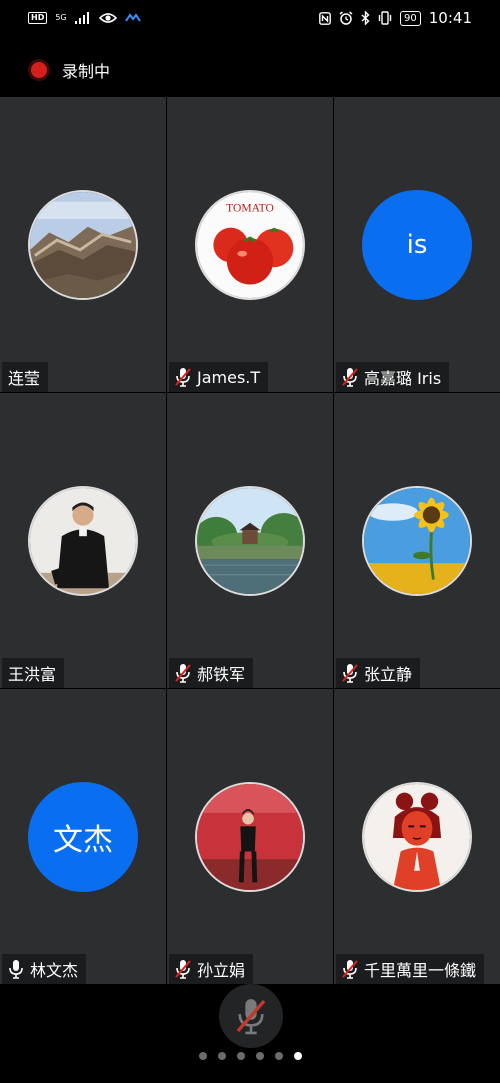  I want to click on avatar-initials: 文杰, so click(83, 837).